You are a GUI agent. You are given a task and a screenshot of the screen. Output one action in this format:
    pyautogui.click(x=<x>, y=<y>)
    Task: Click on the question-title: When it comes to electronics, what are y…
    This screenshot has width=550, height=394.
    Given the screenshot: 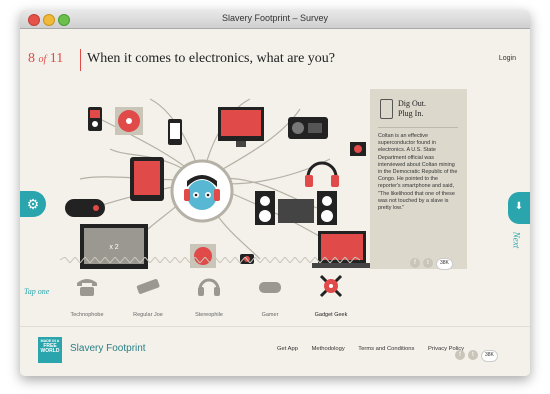 What is the action you would take?
    pyautogui.click(x=211, y=58)
    